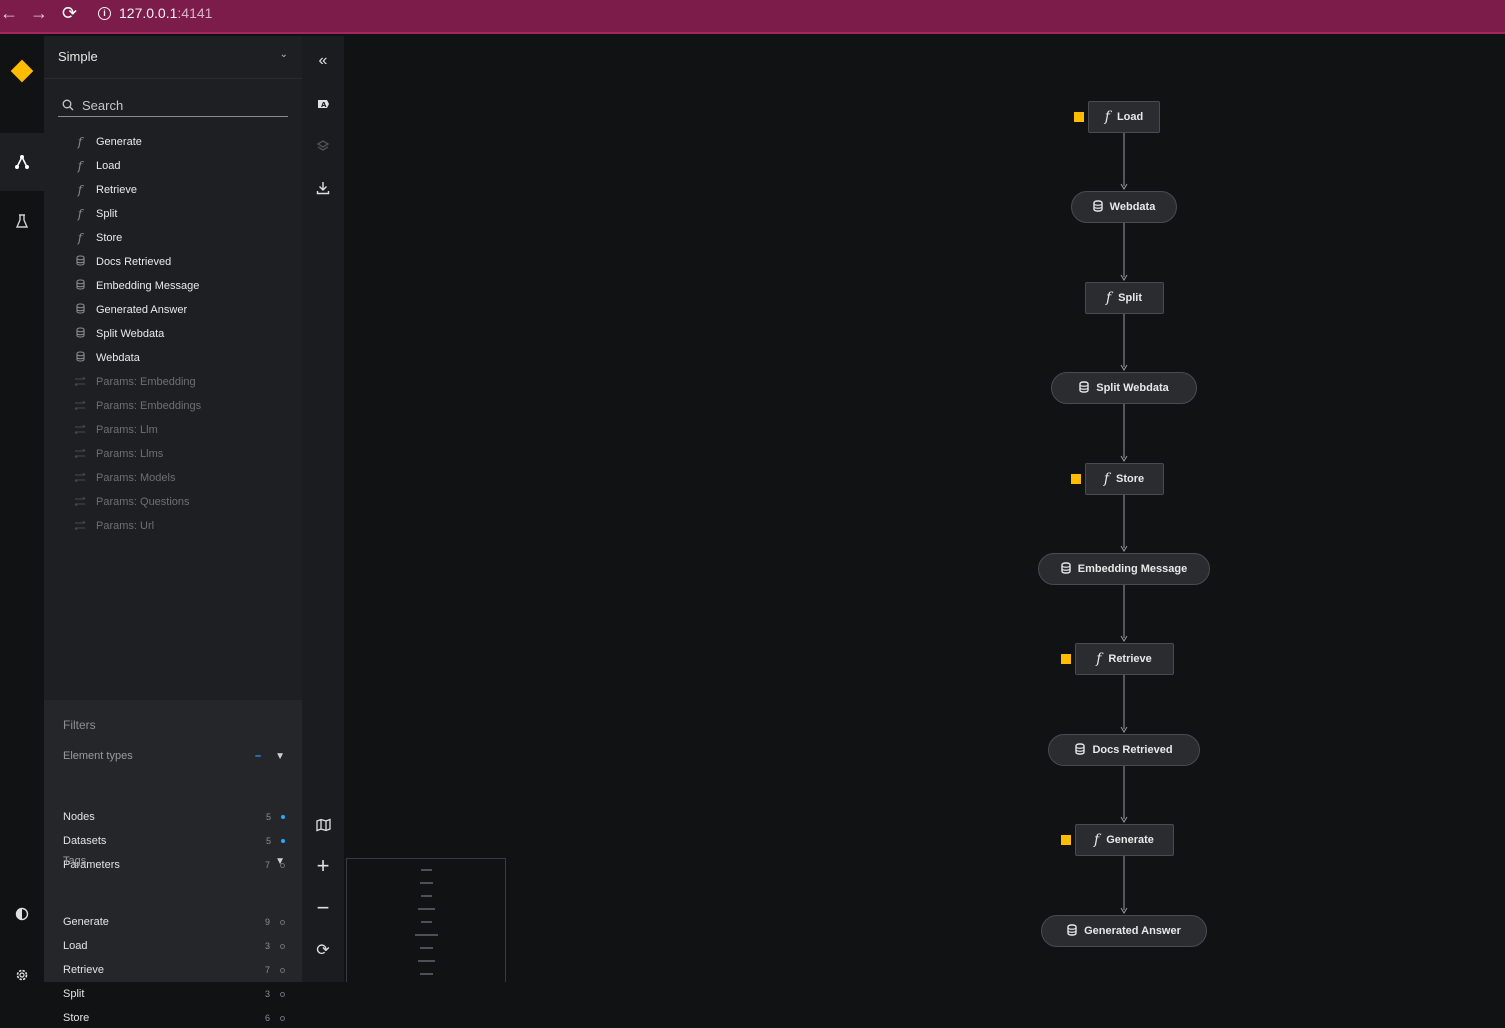 The image size is (1505, 1028). What do you see at coordinates (1124, 117) in the screenshot?
I see `node-load: f Load` at bounding box center [1124, 117].